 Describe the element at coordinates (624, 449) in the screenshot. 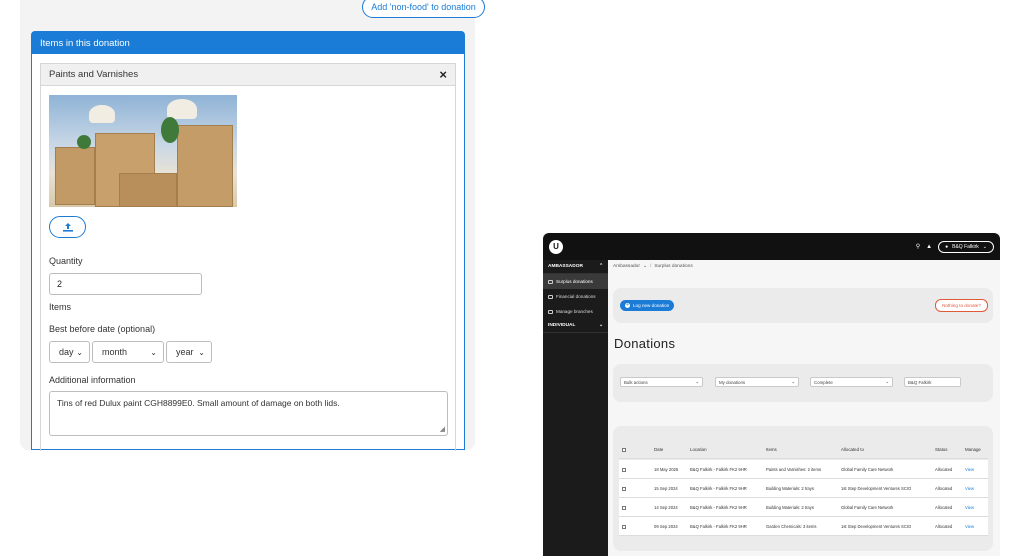

I see `select-all-checkbox` at that location.